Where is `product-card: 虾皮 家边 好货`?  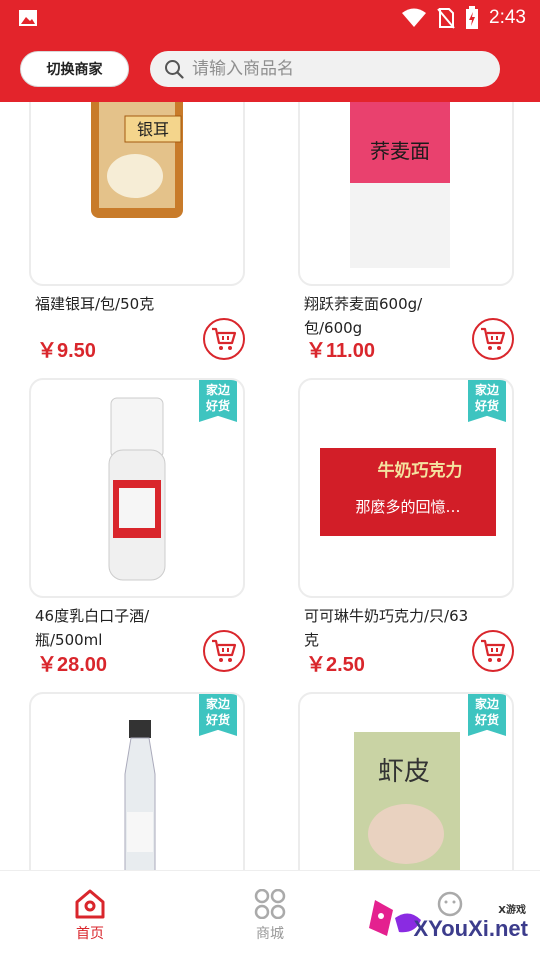
product-card: 虾皮 家边 好货 is located at coordinates (406, 781).